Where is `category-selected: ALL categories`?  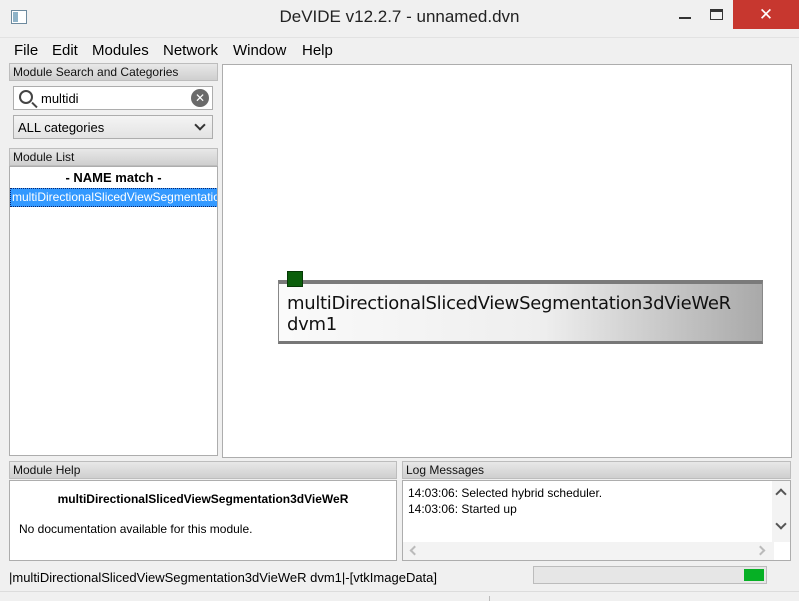 category-selected: ALL categories is located at coordinates (61, 127).